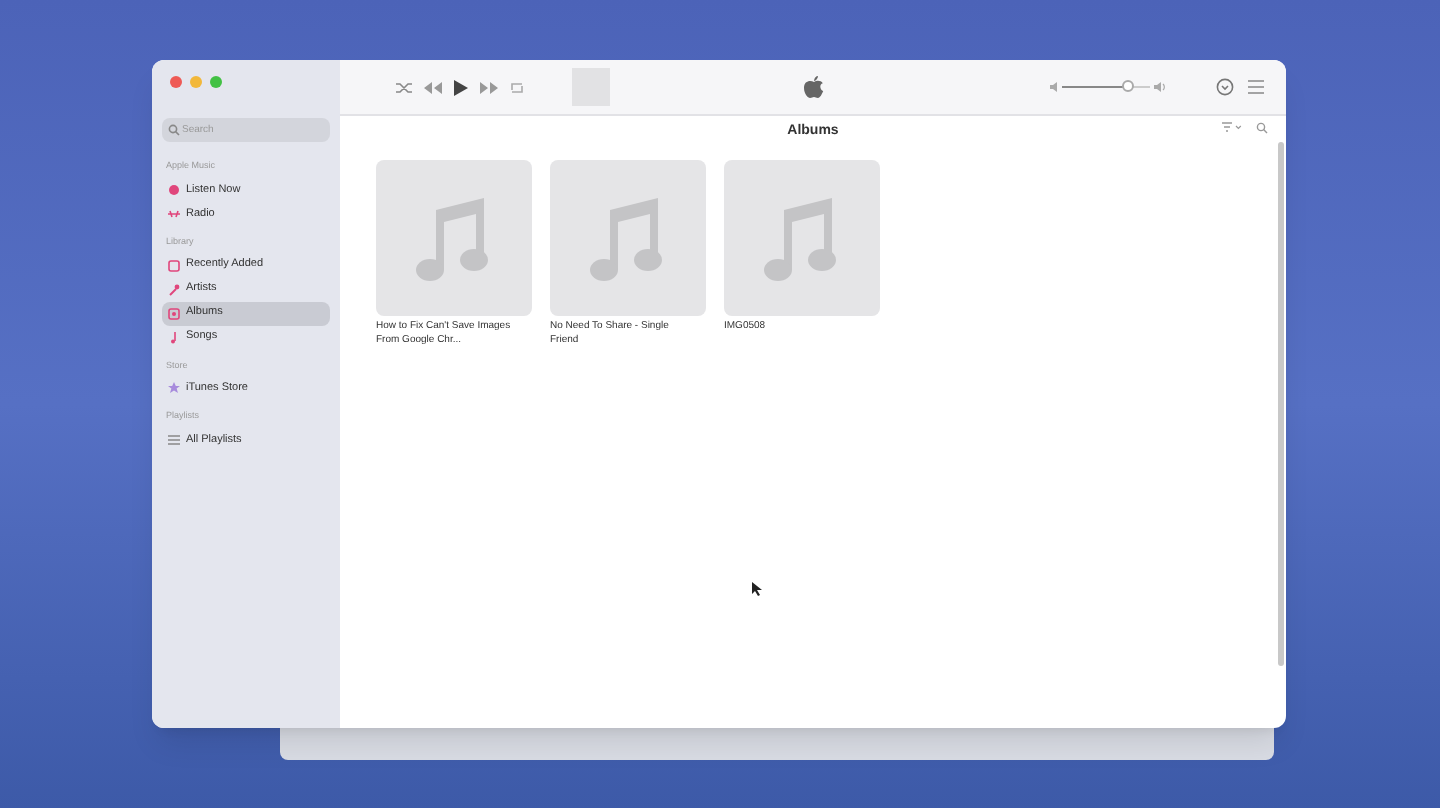 The height and width of the screenshot is (808, 1440). What do you see at coordinates (1232, 127) in the screenshot?
I see `sort-icon` at bounding box center [1232, 127].